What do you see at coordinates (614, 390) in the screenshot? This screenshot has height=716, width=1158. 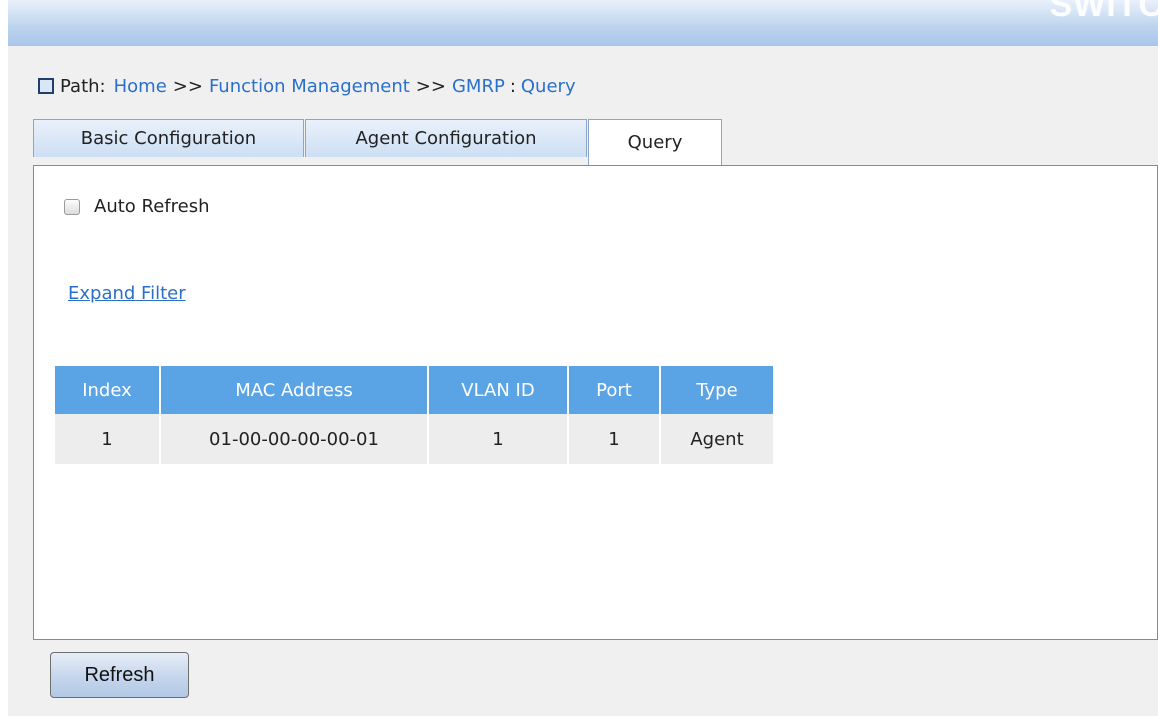 I see `column-header-port: Port` at bounding box center [614, 390].